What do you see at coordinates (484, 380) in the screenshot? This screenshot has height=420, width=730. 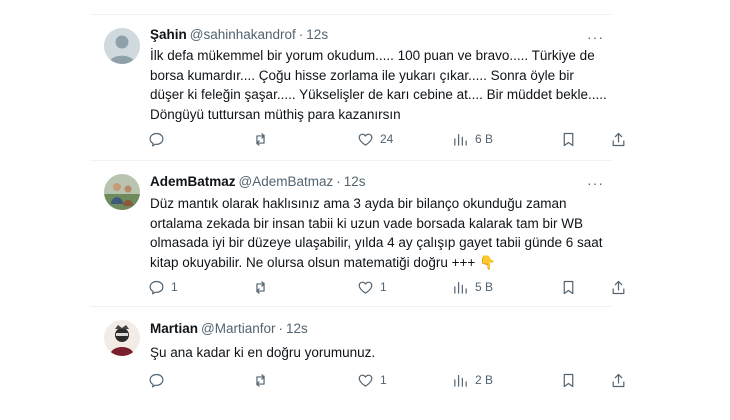 I see `views-count: 2 B` at bounding box center [484, 380].